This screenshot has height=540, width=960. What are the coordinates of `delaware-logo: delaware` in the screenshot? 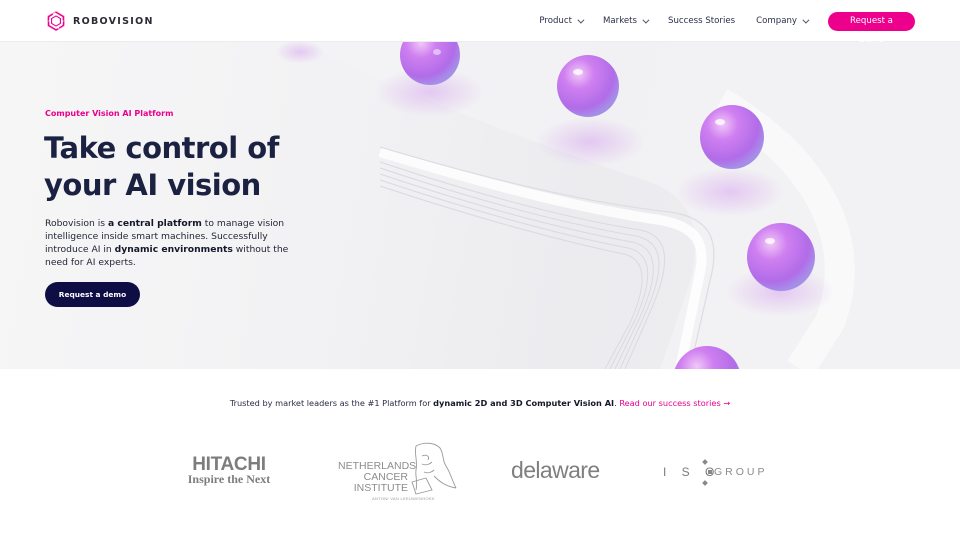 It's located at (555, 470).